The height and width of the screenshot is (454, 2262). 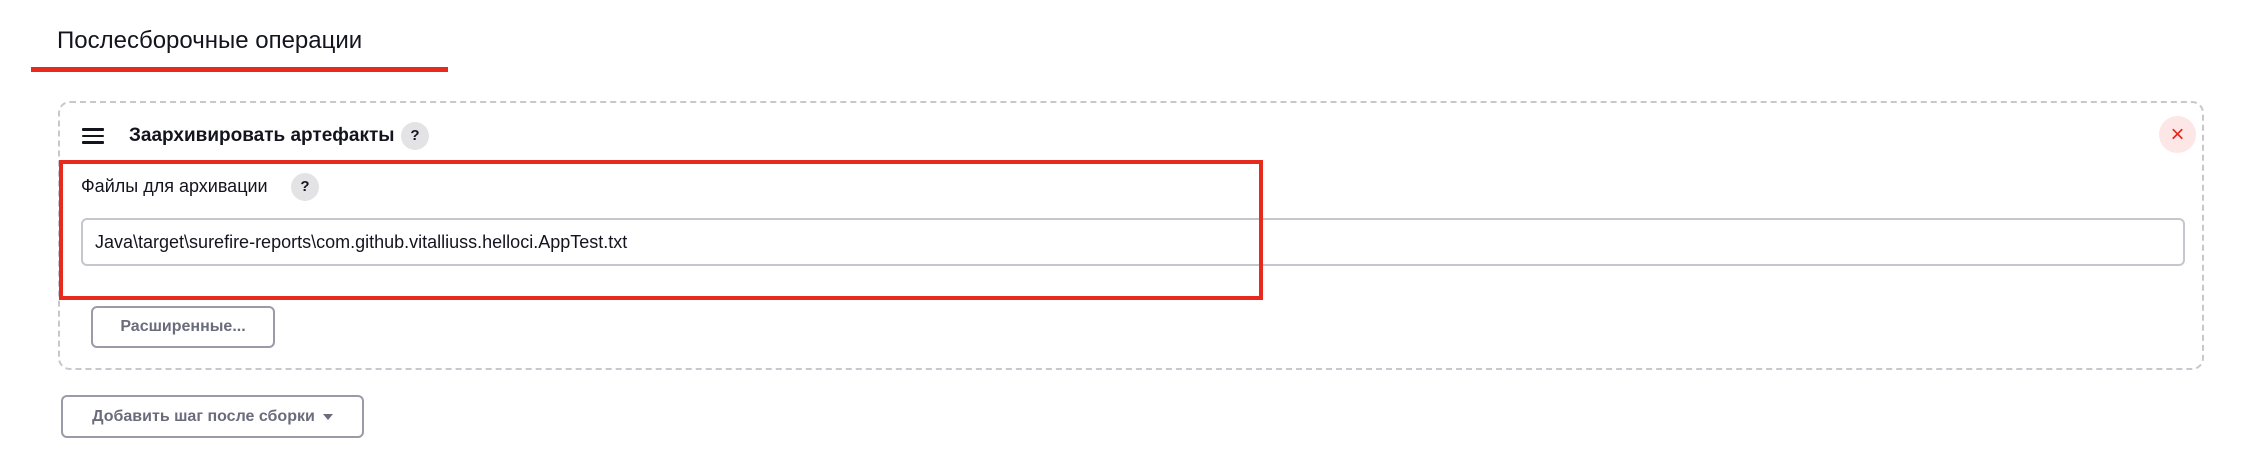 What do you see at coordinates (327, 416) in the screenshot?
I see `caret-down-icon` at bounding box center [327, 416].